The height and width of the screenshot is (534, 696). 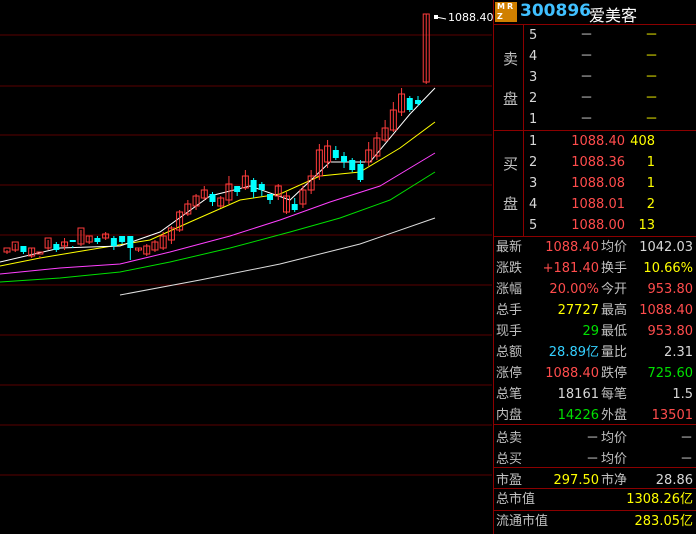 I want to click on stat-value: 28.89亿, so click(x=573, y=352).